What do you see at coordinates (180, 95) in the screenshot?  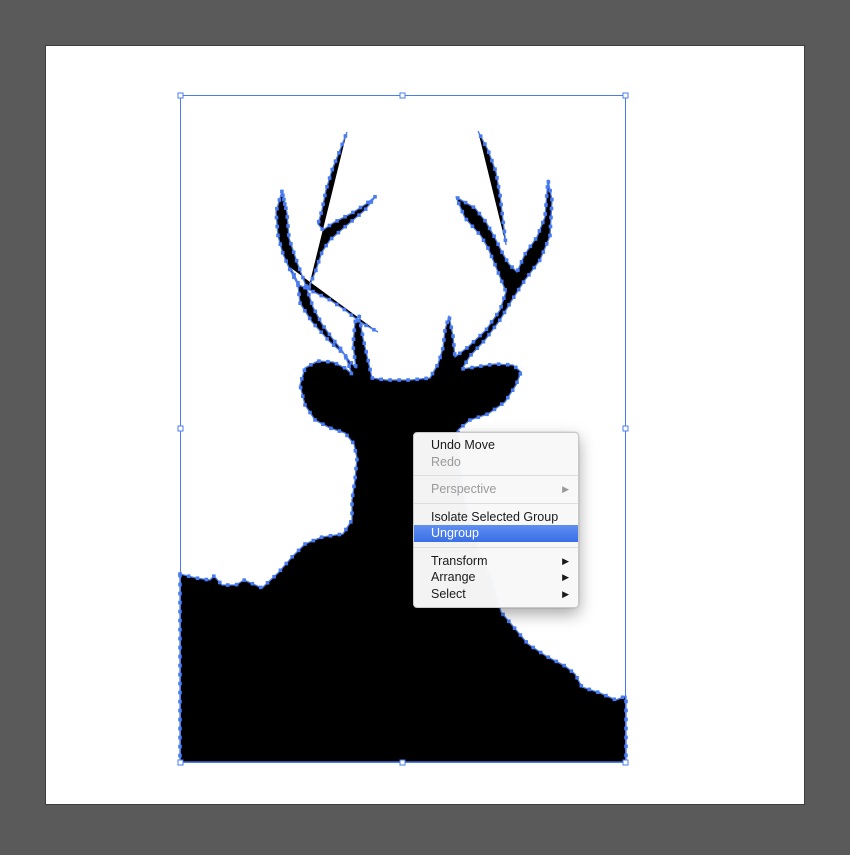 I see `handle-top-left` at bounding box center [180, 95].